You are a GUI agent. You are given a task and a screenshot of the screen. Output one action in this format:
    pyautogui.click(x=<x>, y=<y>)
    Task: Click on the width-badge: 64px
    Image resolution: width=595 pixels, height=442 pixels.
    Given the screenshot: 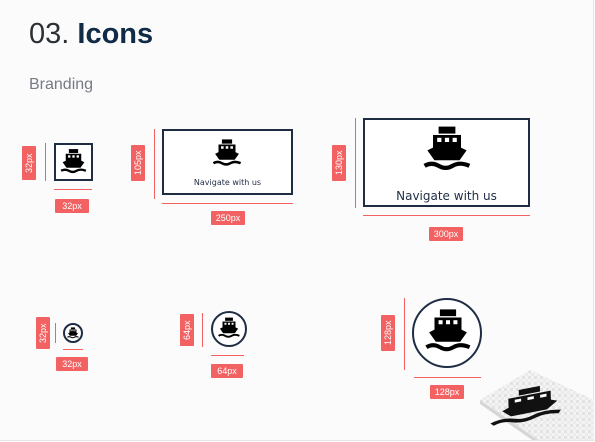 What is the action you would take?
    pyautogui.click(x=227, y=371)
    